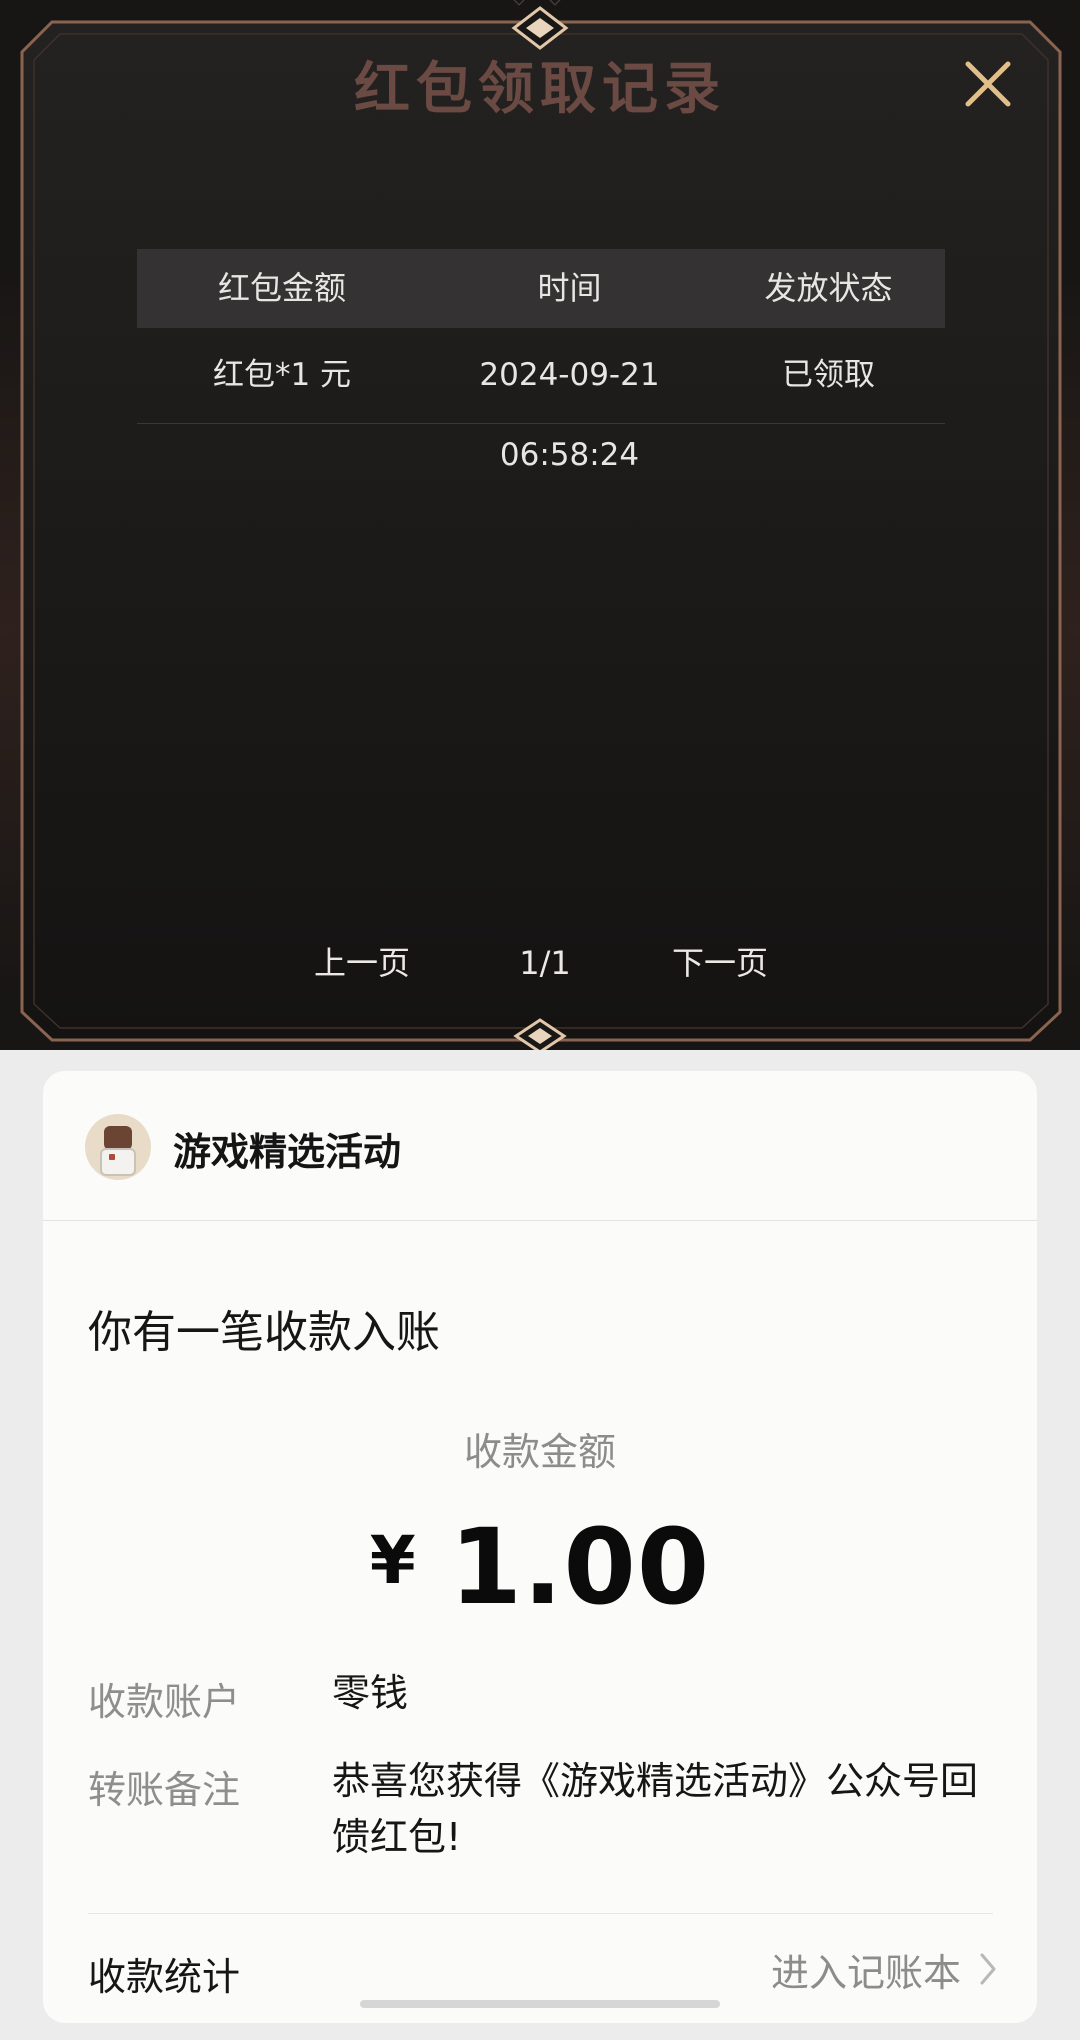 Image resolution: width=1080 pixels, height=2040 pixels. I want to click on avatar-figure-head, so click(118, 1138).